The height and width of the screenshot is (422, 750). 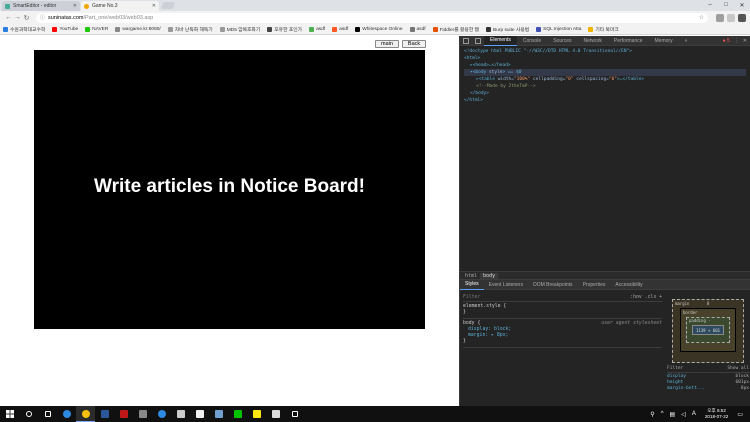 I want to click on devtools-tab: Elements, so click(x=500, y=40).